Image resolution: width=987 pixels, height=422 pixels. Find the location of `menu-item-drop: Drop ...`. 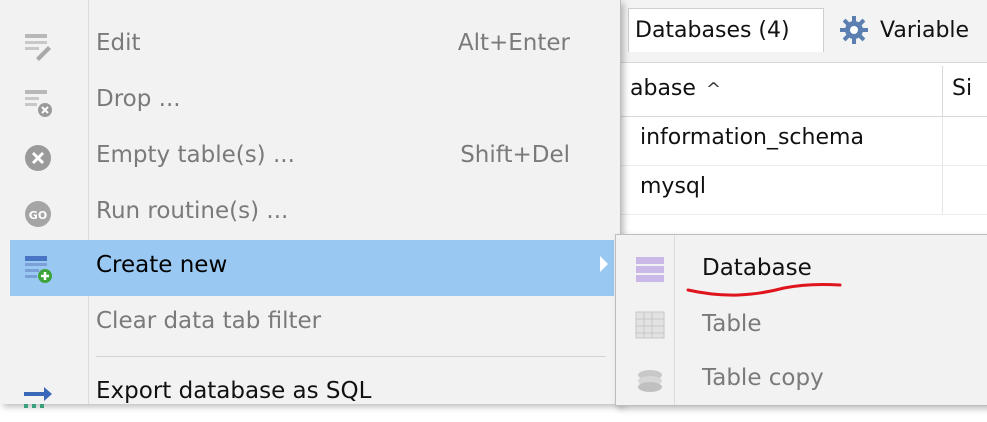

menu-item-drop: Drop ... is located at coordinates (312, 102).